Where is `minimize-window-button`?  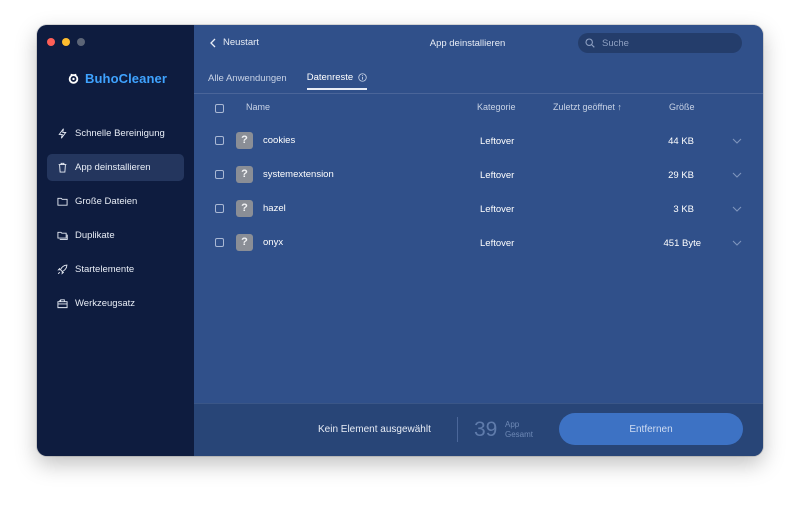
minimize-window-button is located at coordinates (66, 42).